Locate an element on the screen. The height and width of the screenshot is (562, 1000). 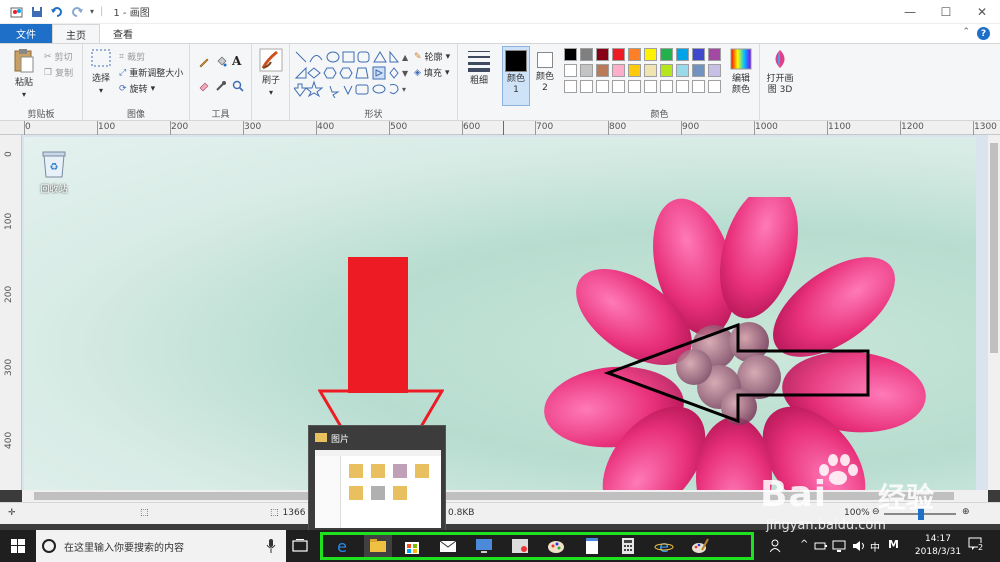
vertical-scroll-thumb is located at coordinates (994, 248).